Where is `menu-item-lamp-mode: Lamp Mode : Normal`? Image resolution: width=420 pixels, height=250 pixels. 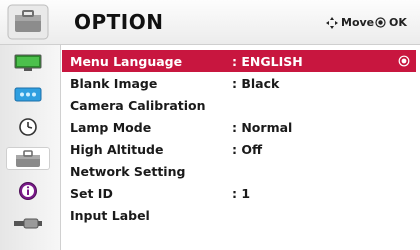 menu-item-lamp-mode: Lamp Mode : Normal is located at coordinates (239, 127).